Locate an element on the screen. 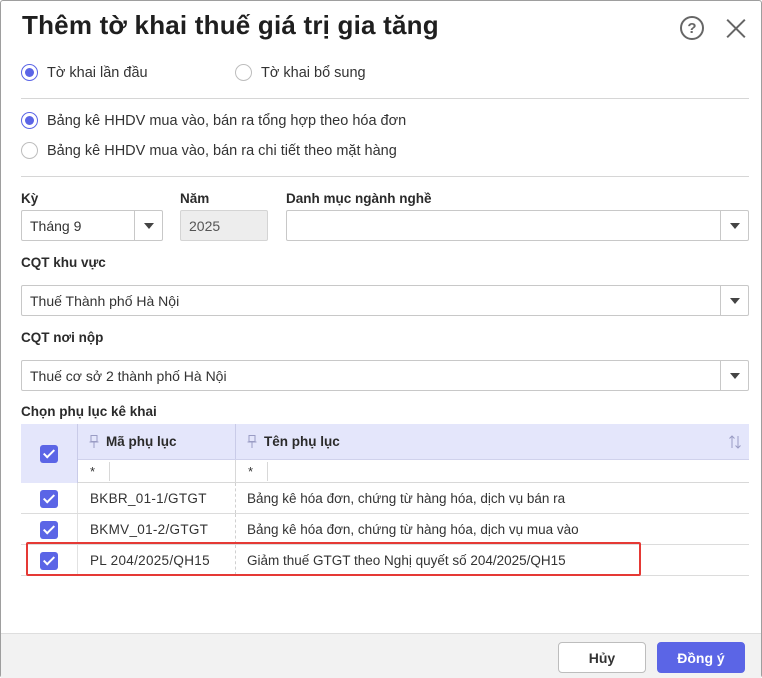 The width and height of the screenshot is (762, 678). tax-office-region-label: CQT khu vực is located at coordinates (63, 262).